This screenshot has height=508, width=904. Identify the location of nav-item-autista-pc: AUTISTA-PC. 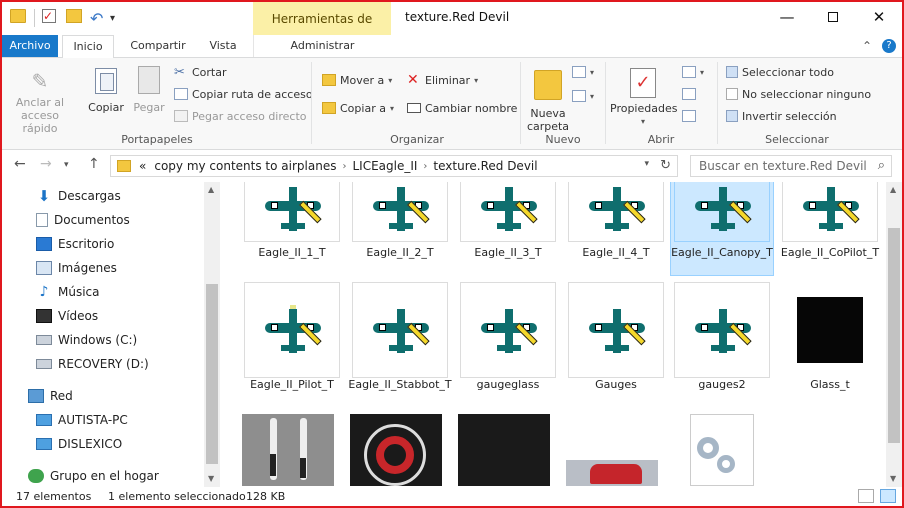
(82, 420).